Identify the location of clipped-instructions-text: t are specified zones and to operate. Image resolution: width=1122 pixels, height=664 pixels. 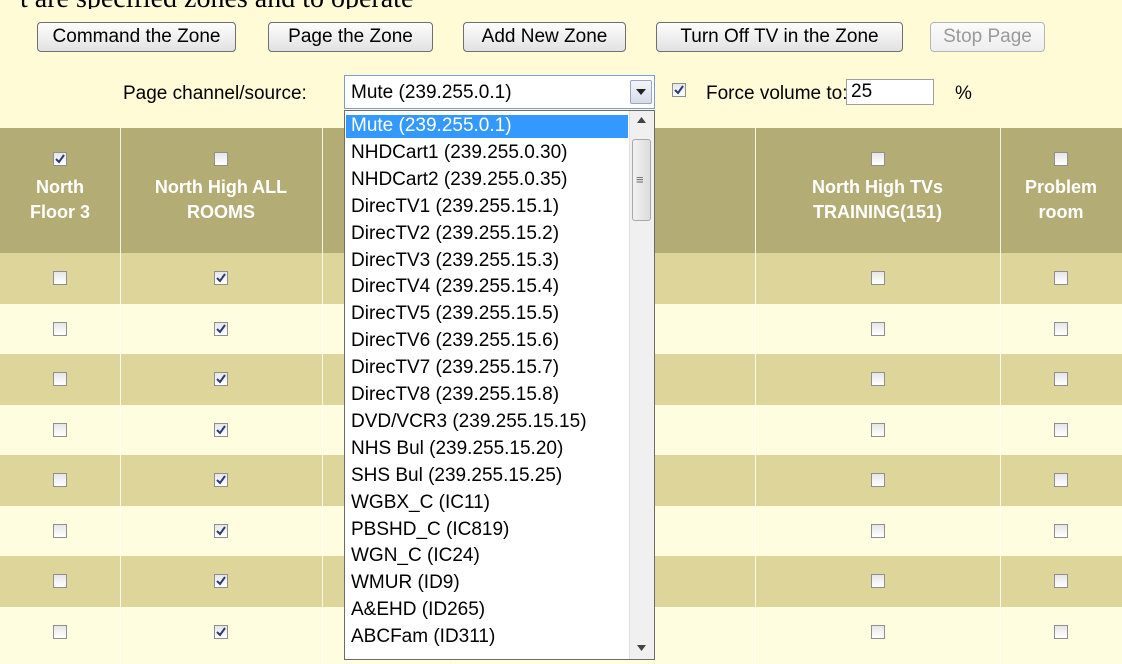
(216, 4).